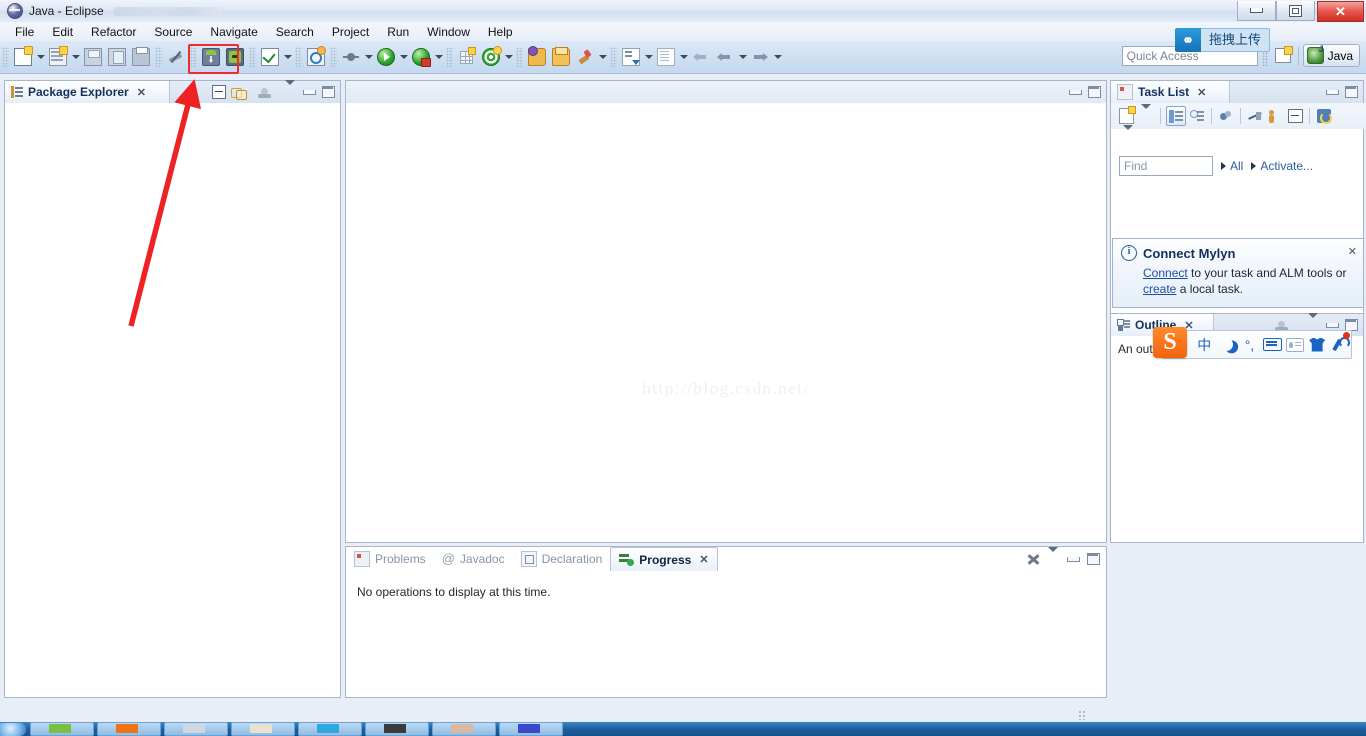 The image size is (1366, 736). I want to click on previous-dropdown-button, so click(742, 57).